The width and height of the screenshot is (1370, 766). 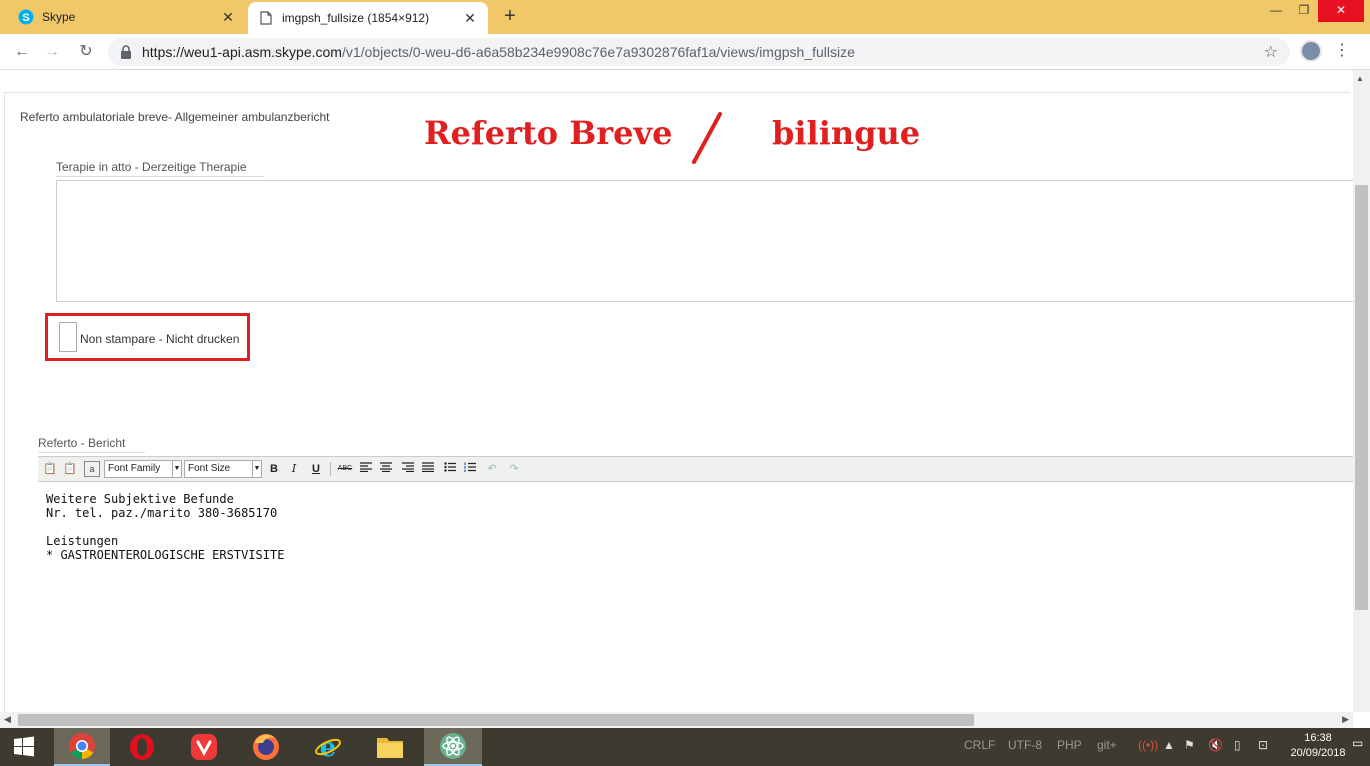 I want to click on minimize-button: —, so click(x=1276, y=11).